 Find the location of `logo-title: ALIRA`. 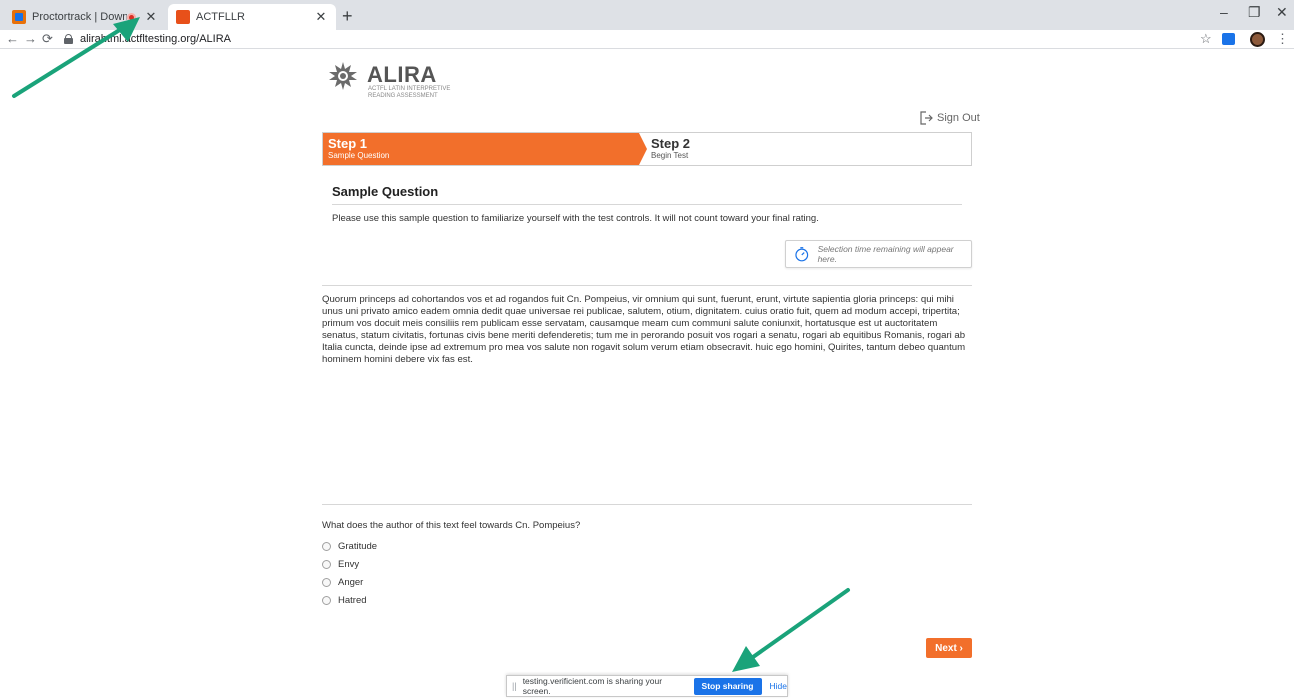

logo-title: ALIRA is located at coordinates (402, 74).